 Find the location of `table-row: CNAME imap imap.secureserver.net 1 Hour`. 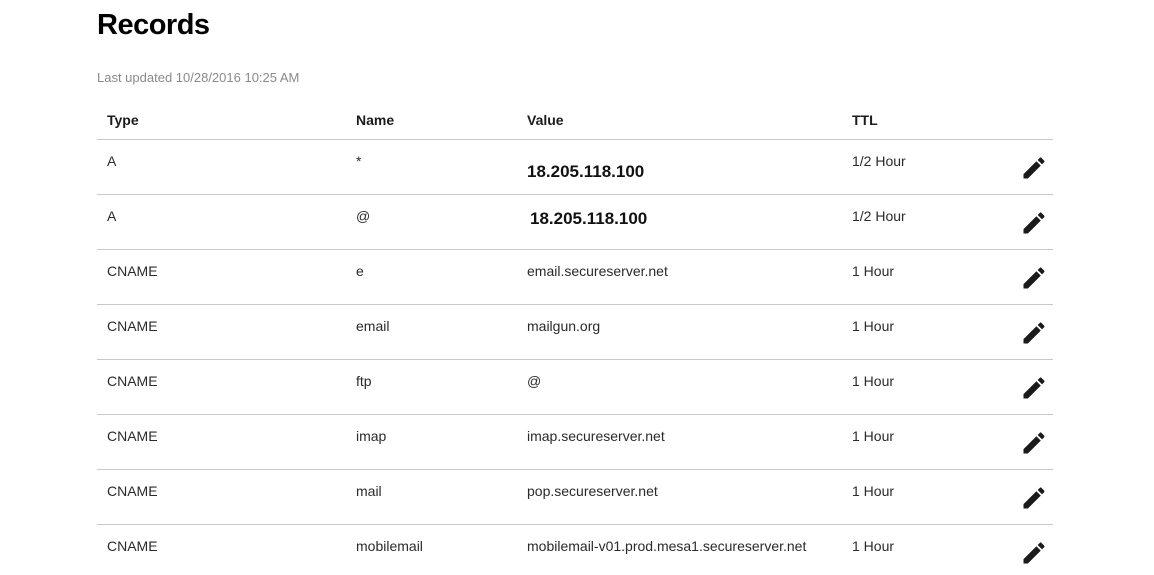

table-row: CNAME imap imap.secureserver.net 1 Hour is located at coordinates (575, 442).